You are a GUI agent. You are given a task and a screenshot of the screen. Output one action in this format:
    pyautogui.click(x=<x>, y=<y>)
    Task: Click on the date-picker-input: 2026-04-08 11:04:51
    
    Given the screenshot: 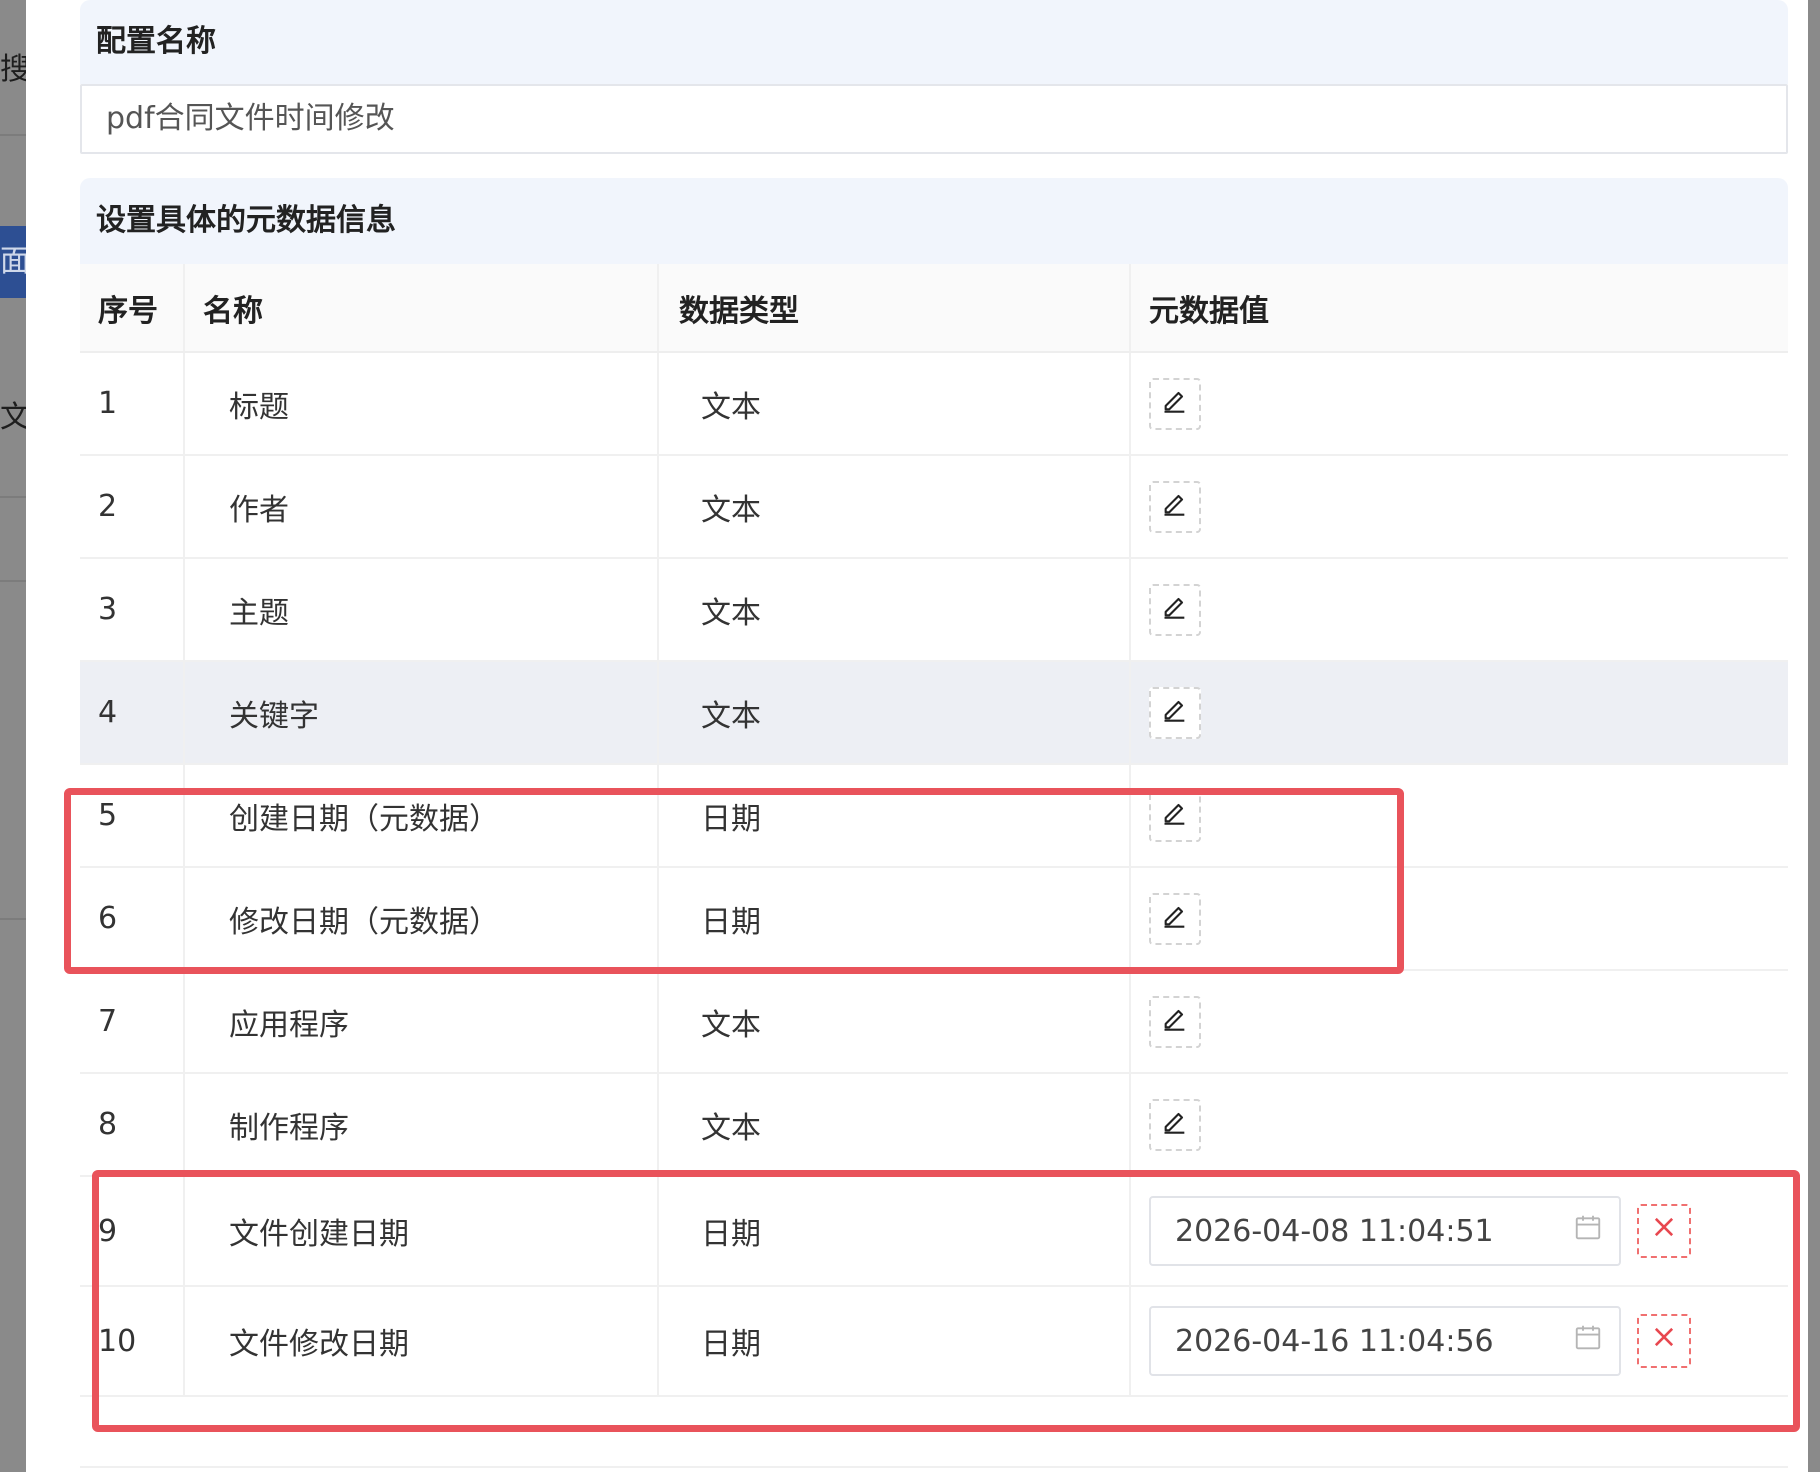 What is the action you would take?
    pyautogui.click(x=1385, y=1231)
    